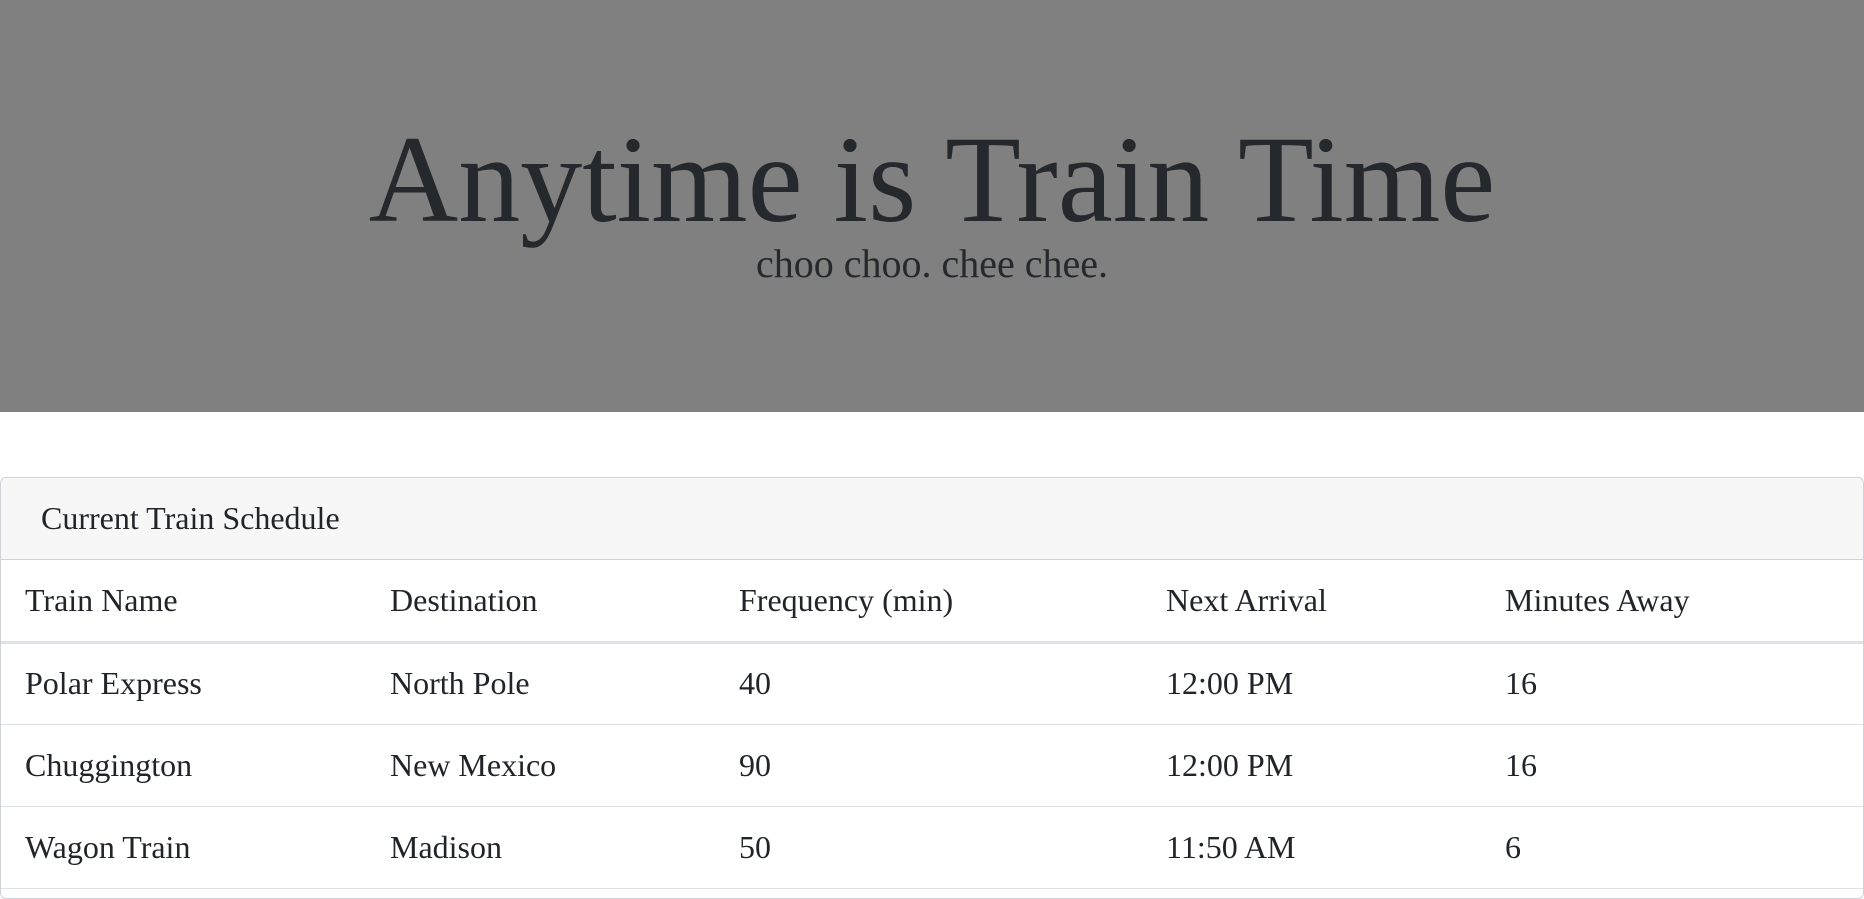 The height and width of the screenshot is (899, 1864). Describe the element at coordinates (473, 764) in the screenshot. I see `cell-destination: New Mexico` at that location.